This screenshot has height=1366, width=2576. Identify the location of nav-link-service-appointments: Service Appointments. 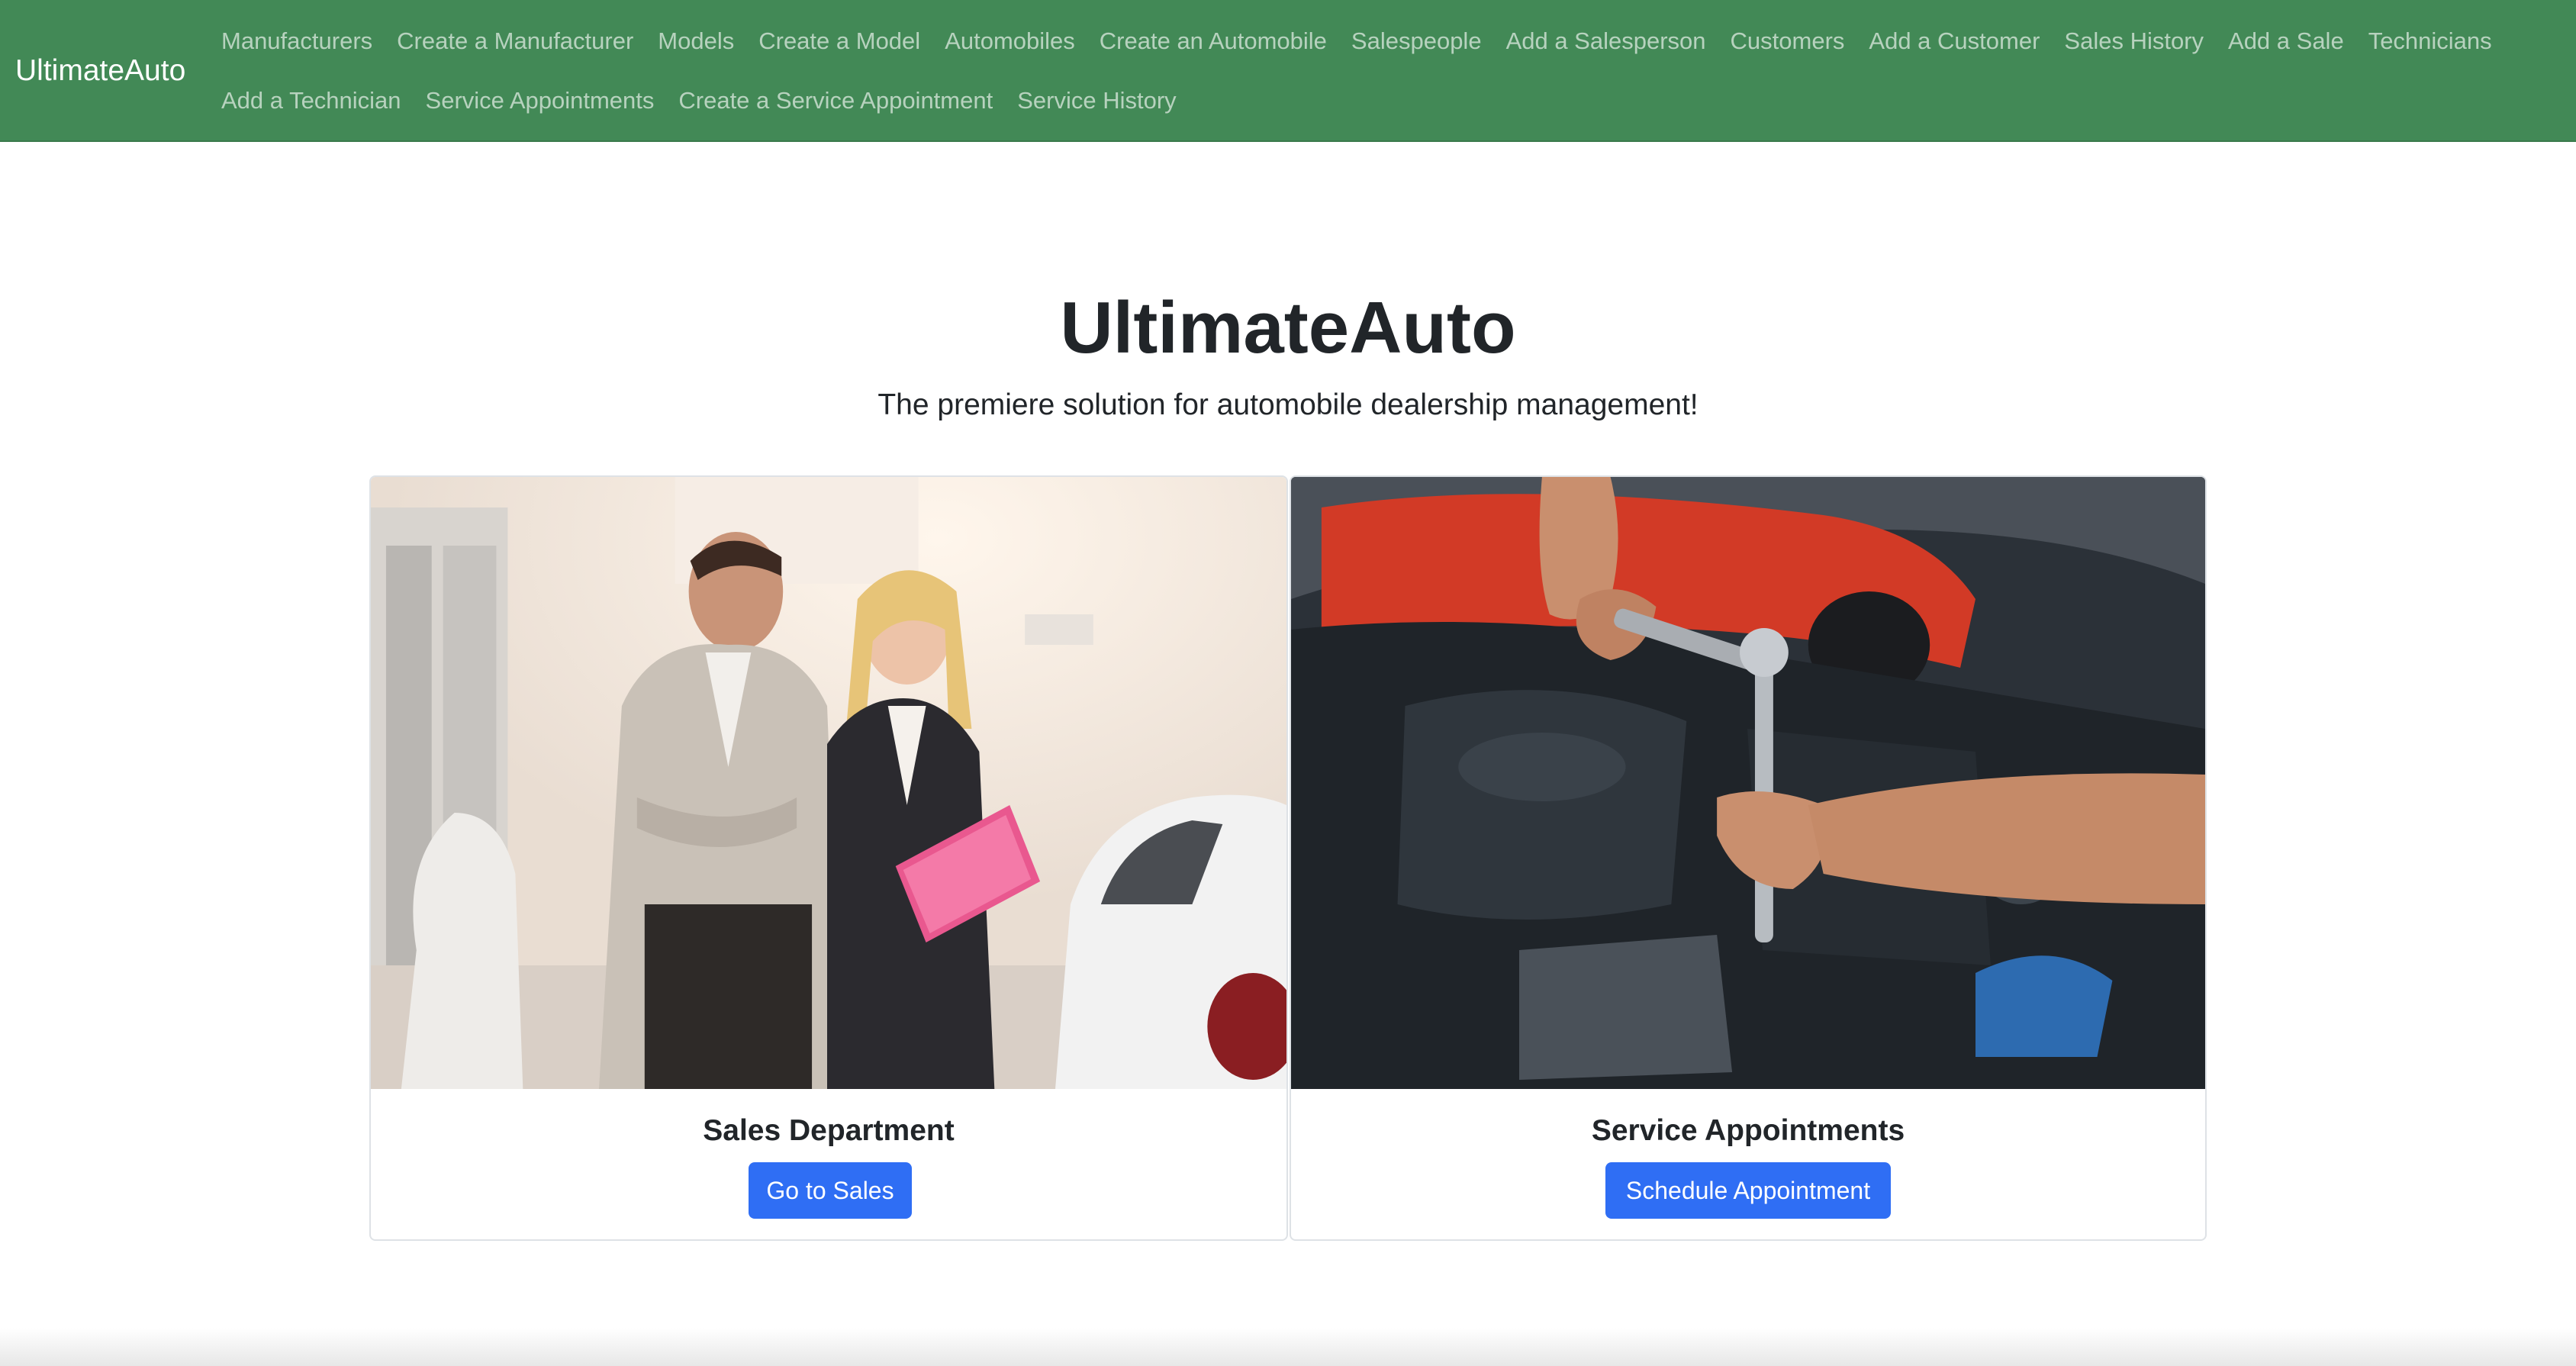
(540, 101).